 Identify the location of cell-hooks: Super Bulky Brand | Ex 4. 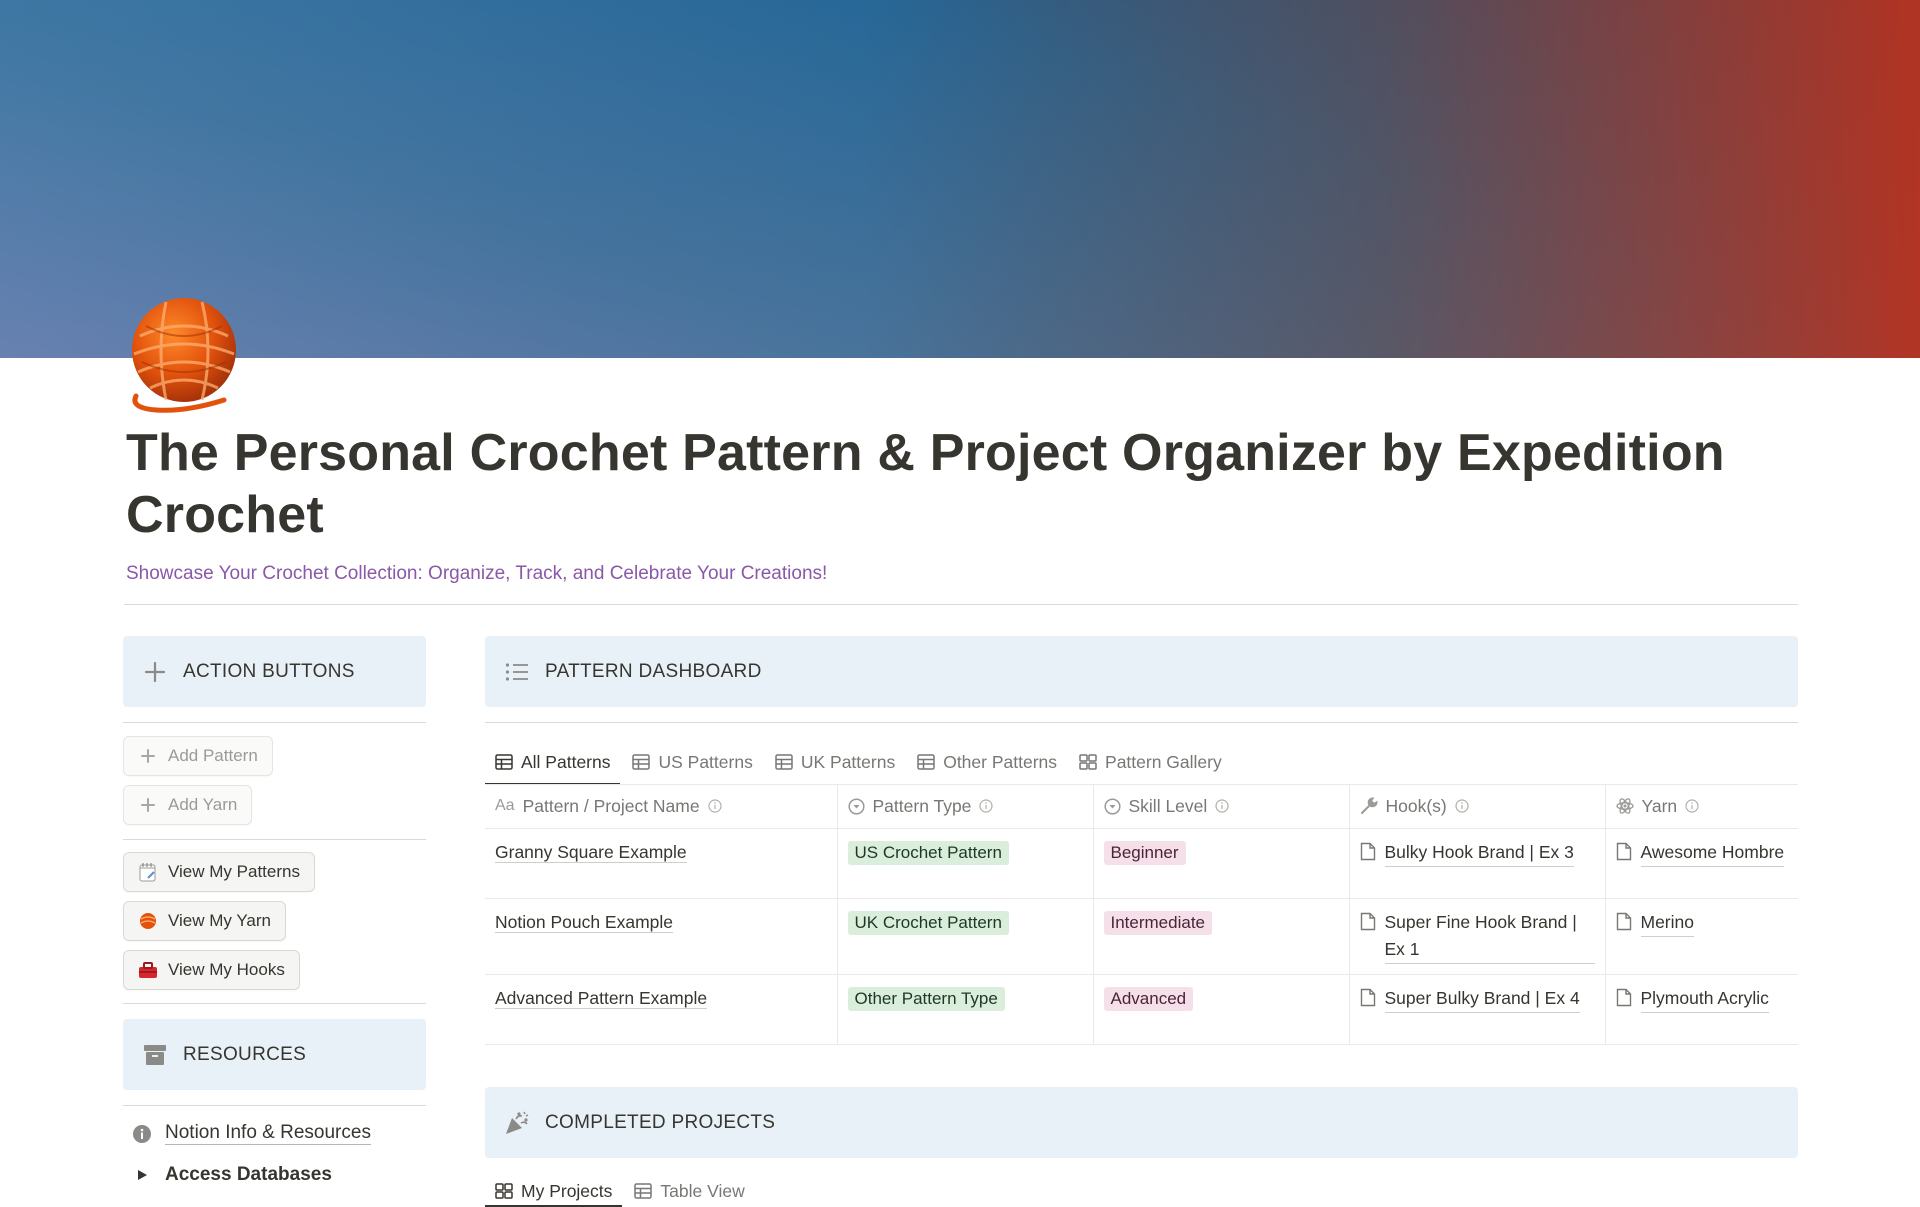
(1477, 1009).